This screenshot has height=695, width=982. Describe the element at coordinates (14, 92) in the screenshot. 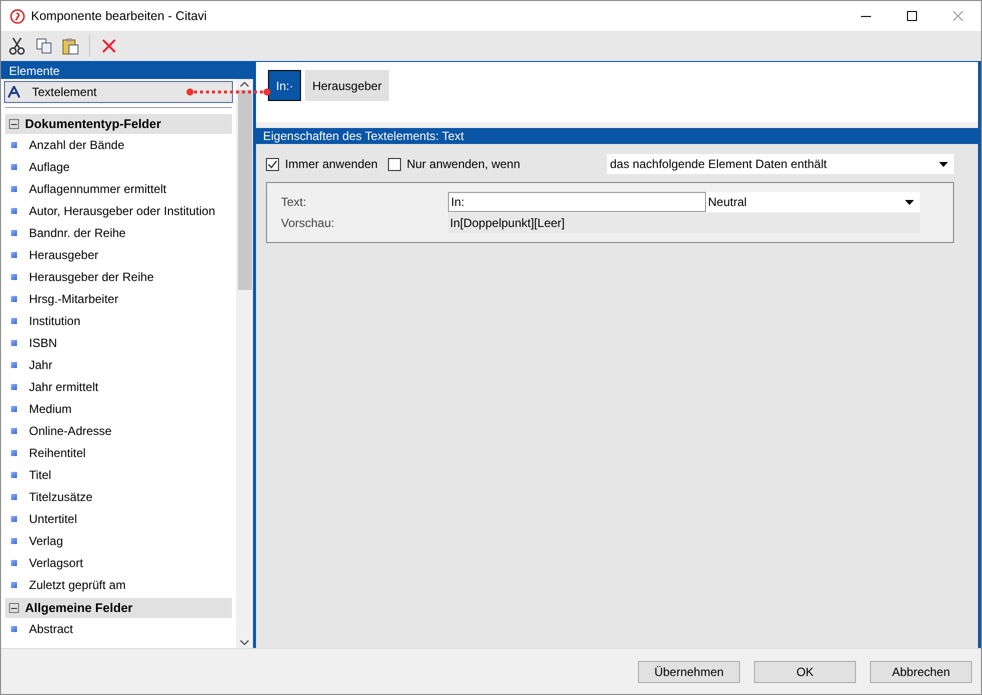

I see `text-element-icon` at that location.